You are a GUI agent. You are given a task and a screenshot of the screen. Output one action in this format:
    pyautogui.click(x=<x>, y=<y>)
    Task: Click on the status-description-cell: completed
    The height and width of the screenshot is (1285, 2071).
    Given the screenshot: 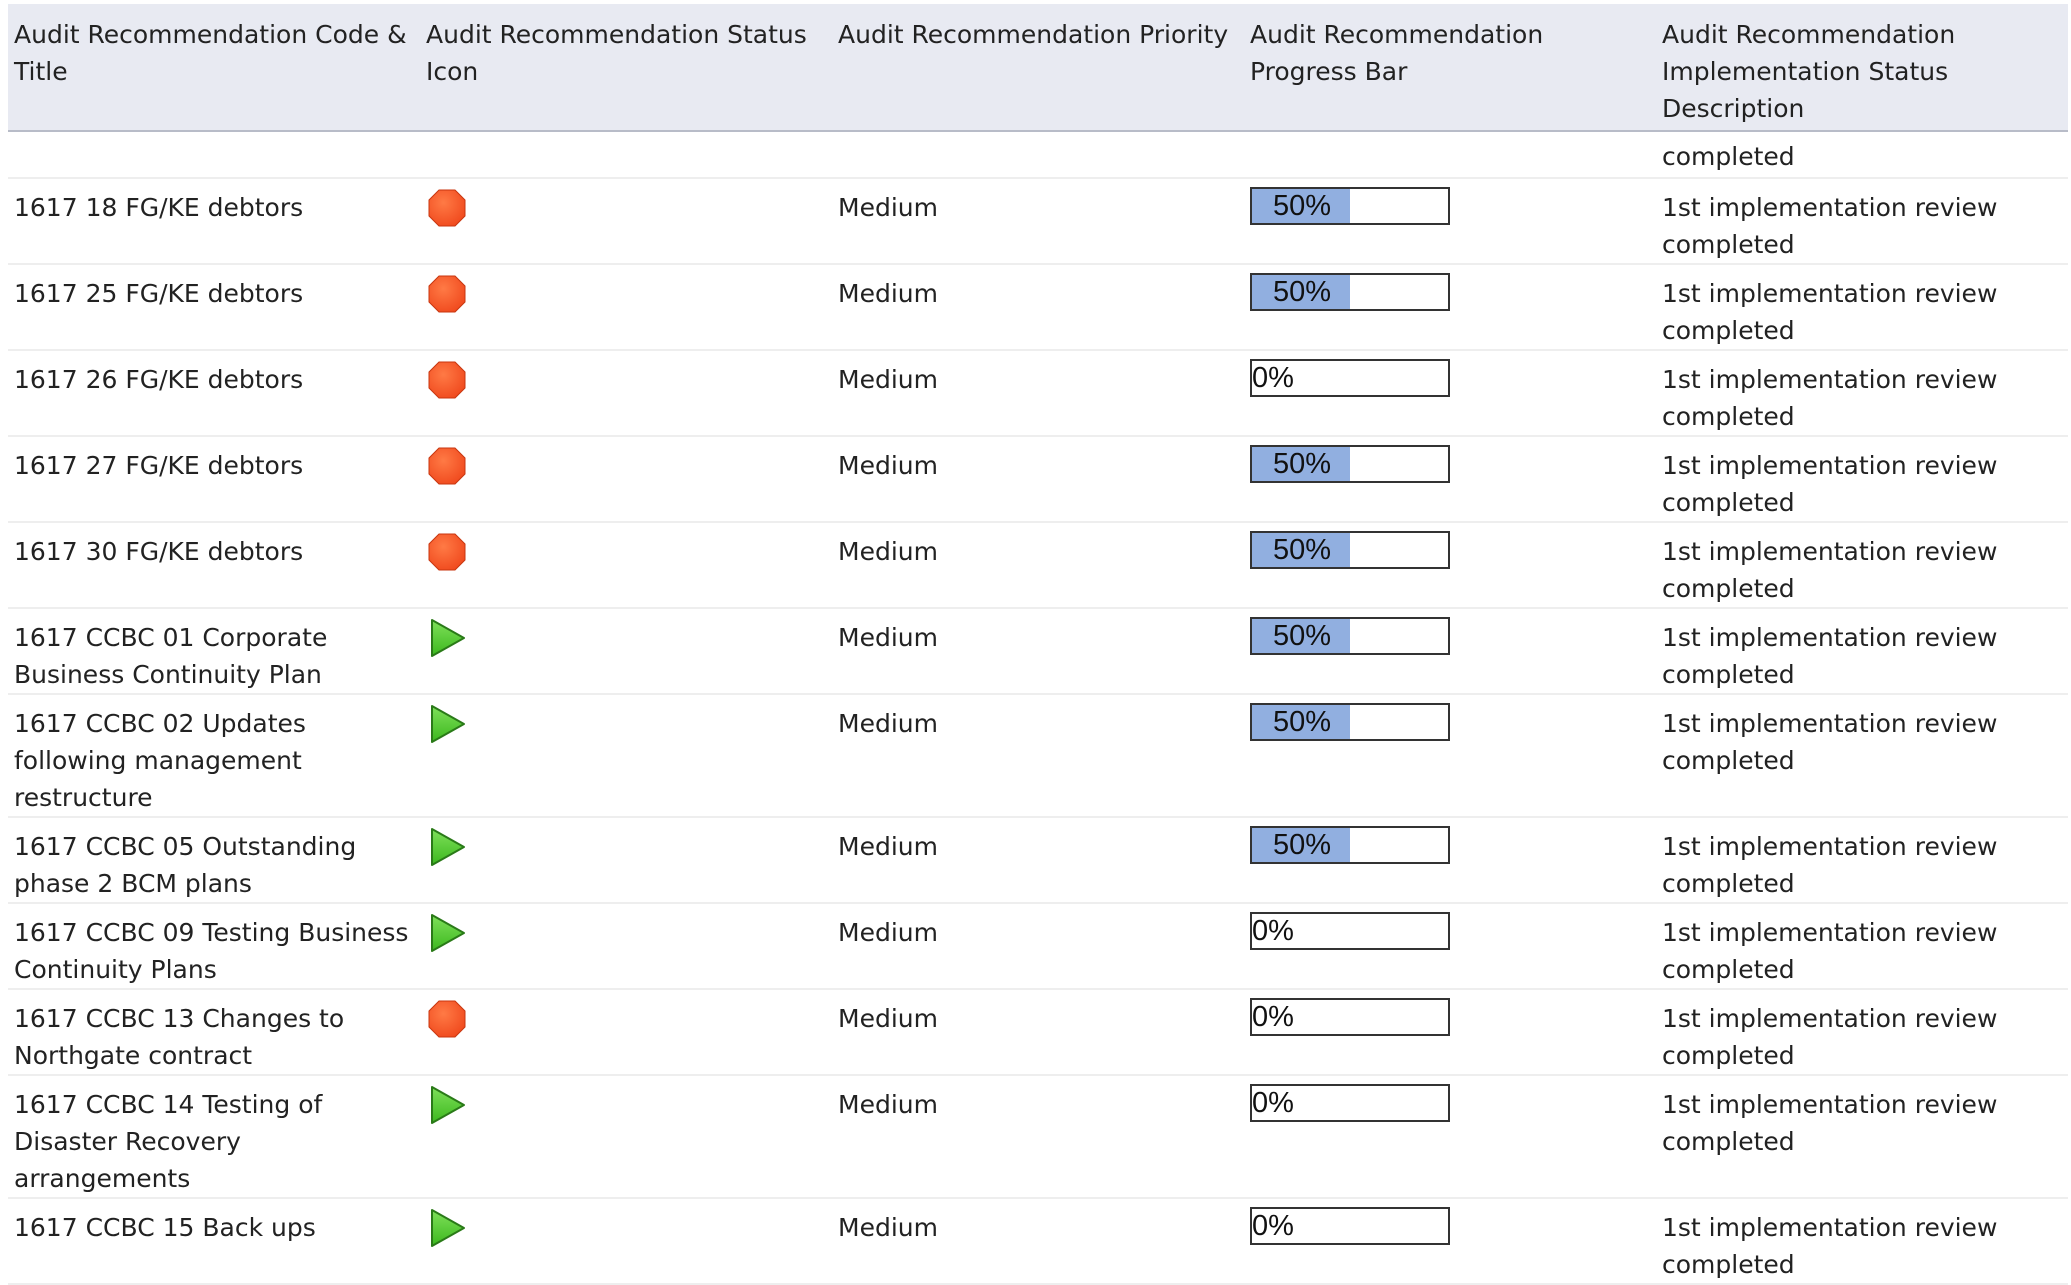 What is the action you would take?
    pyautogui.click(x=1862, y=155)
    